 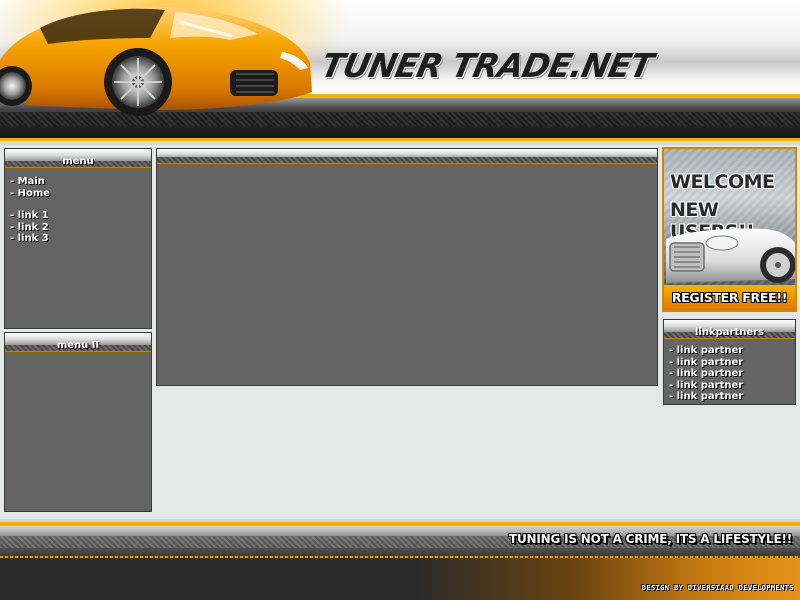 I want to click on menu-ii-panel-title: menu II, so click(x=78, y=345).